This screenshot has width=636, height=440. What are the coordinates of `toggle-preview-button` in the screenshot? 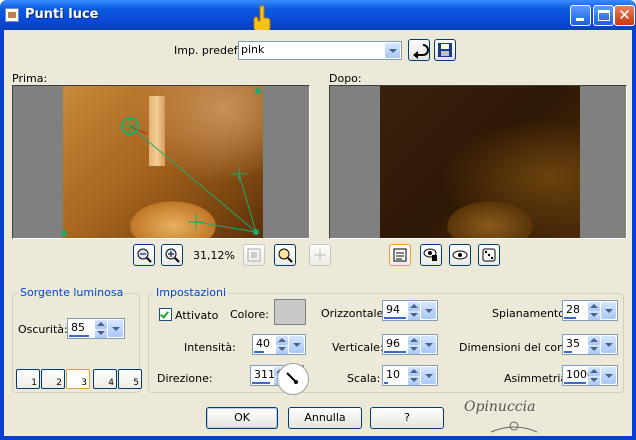 It's located at (400, 255).